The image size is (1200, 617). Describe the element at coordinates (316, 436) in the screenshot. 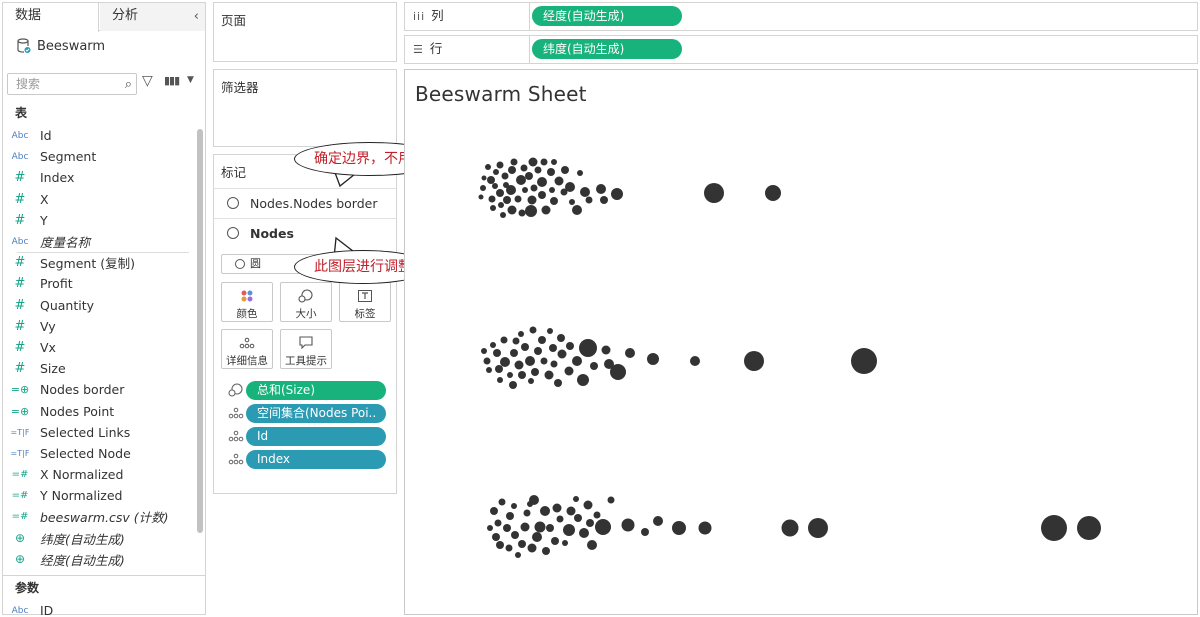

I see `marks-pill-id: Id` at that location.